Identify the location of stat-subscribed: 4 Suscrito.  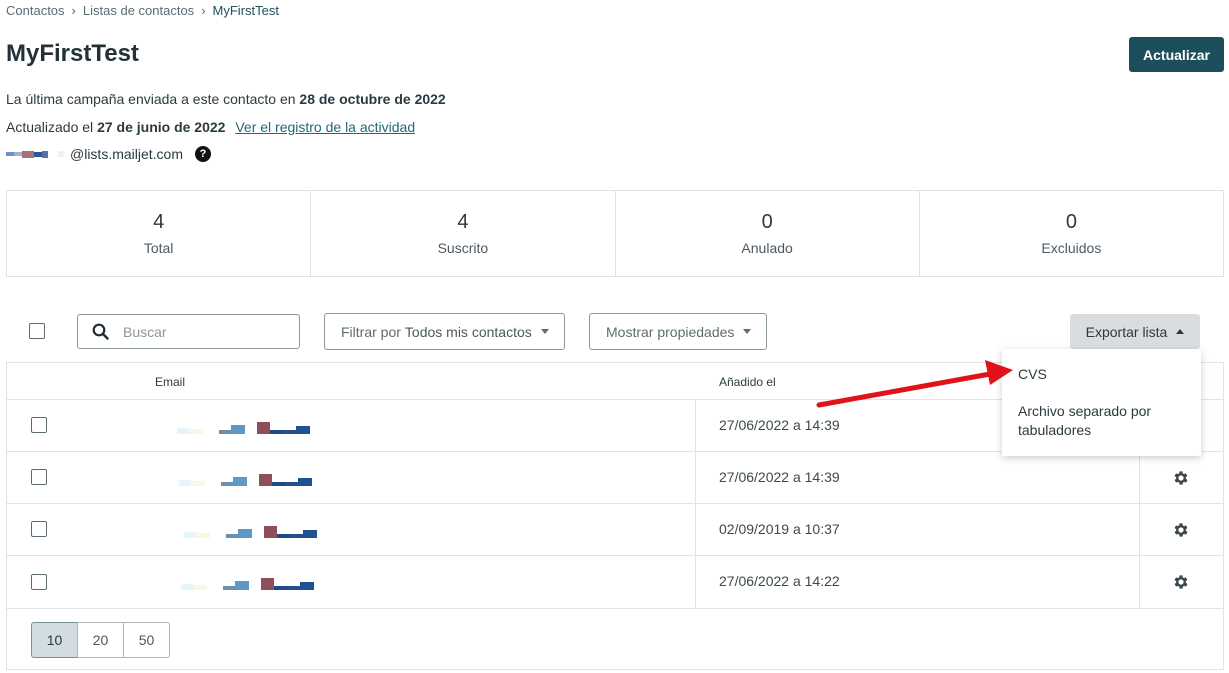
(463, 233).